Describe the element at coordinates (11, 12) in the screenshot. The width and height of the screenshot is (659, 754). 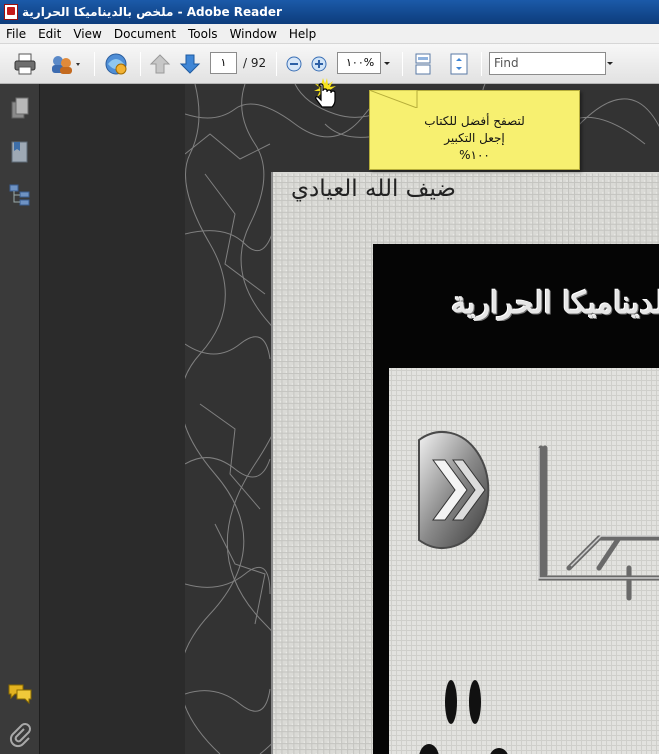
I see `adobe-reader-icon` at that location.